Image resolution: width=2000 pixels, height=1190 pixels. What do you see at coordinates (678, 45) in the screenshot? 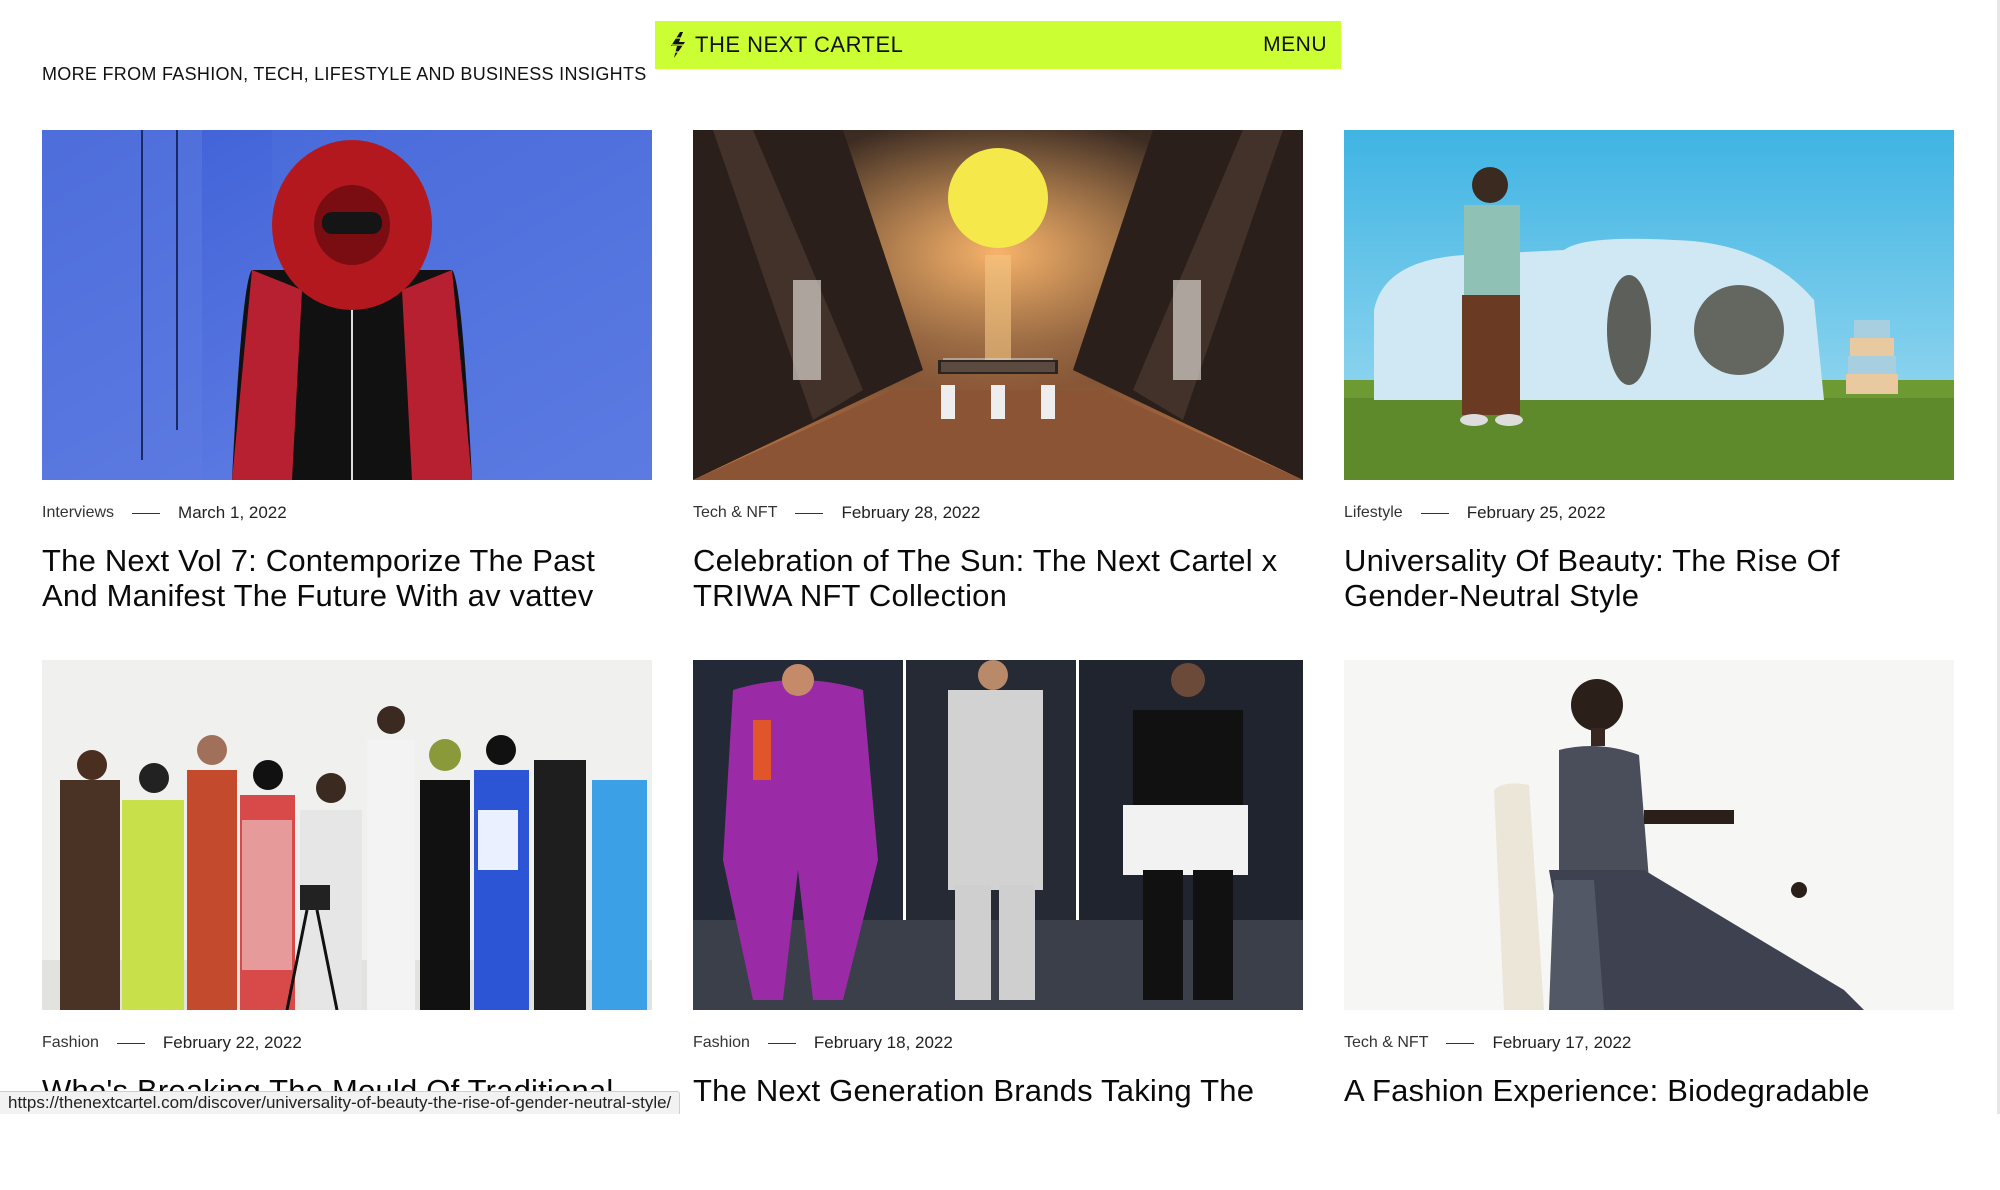
I see `lightning-bolt-icon` at bounding box center [678, 45].